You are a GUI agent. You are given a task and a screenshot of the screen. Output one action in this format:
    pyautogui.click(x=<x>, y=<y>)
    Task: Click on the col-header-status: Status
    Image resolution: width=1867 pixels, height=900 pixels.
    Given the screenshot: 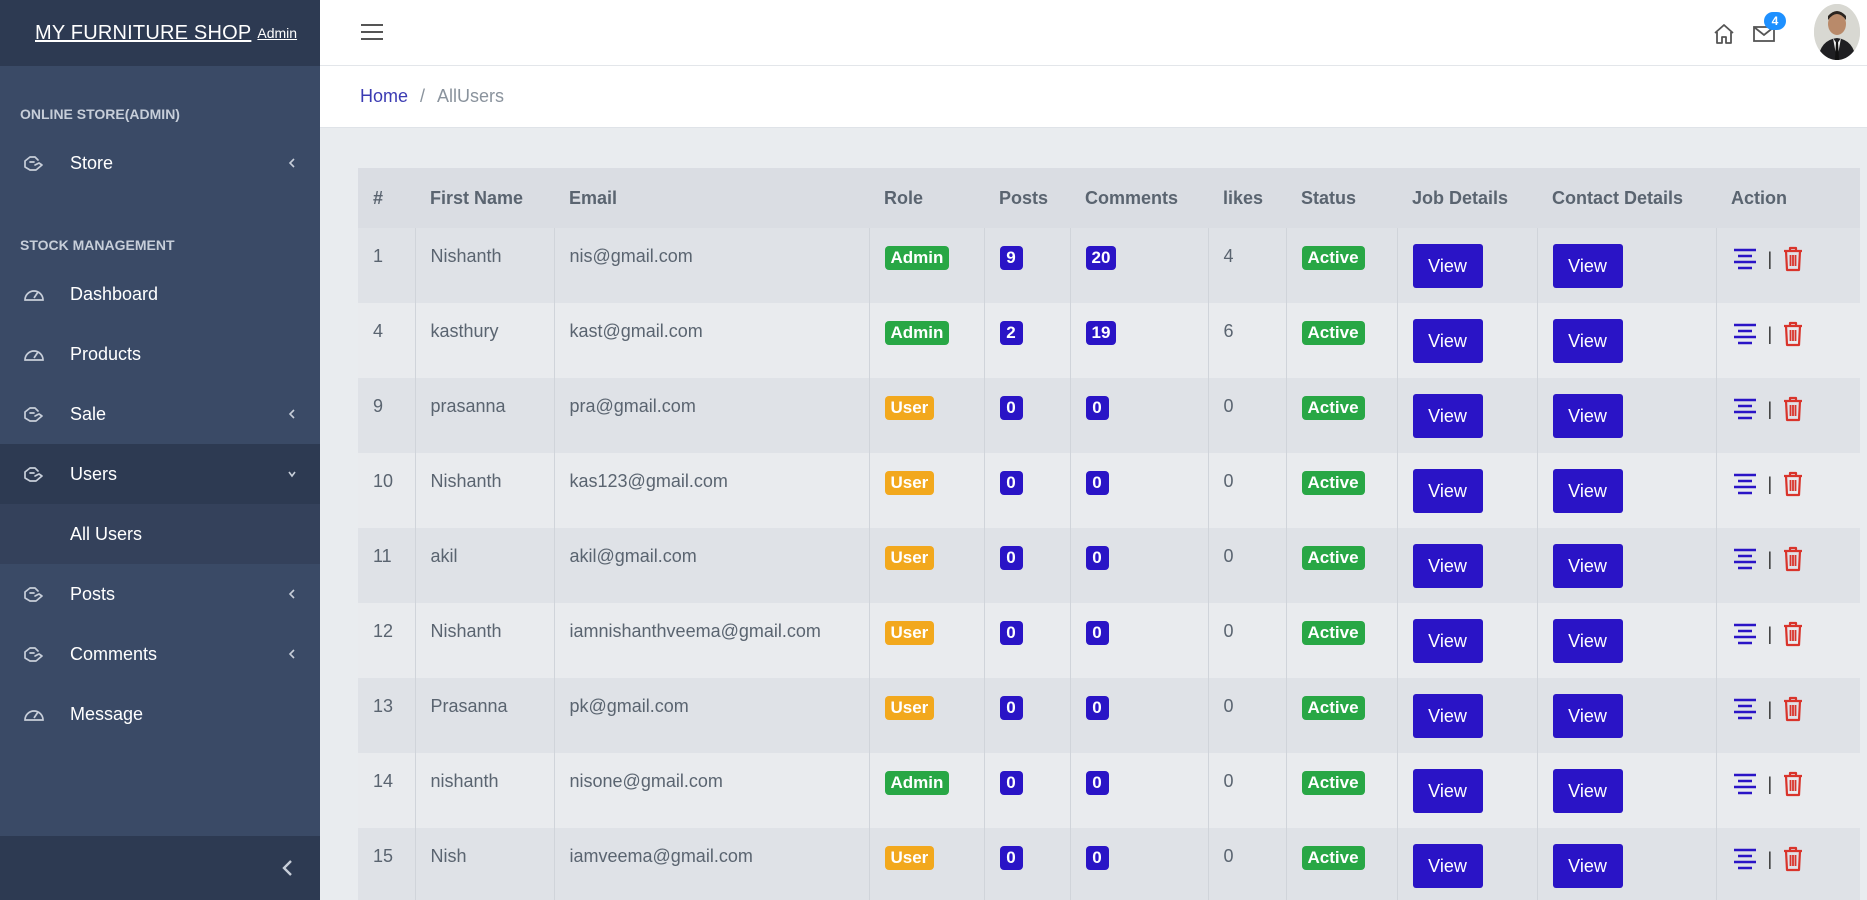 What is the action you would take?
    pyautogui.click(x=1341, y=198)
    